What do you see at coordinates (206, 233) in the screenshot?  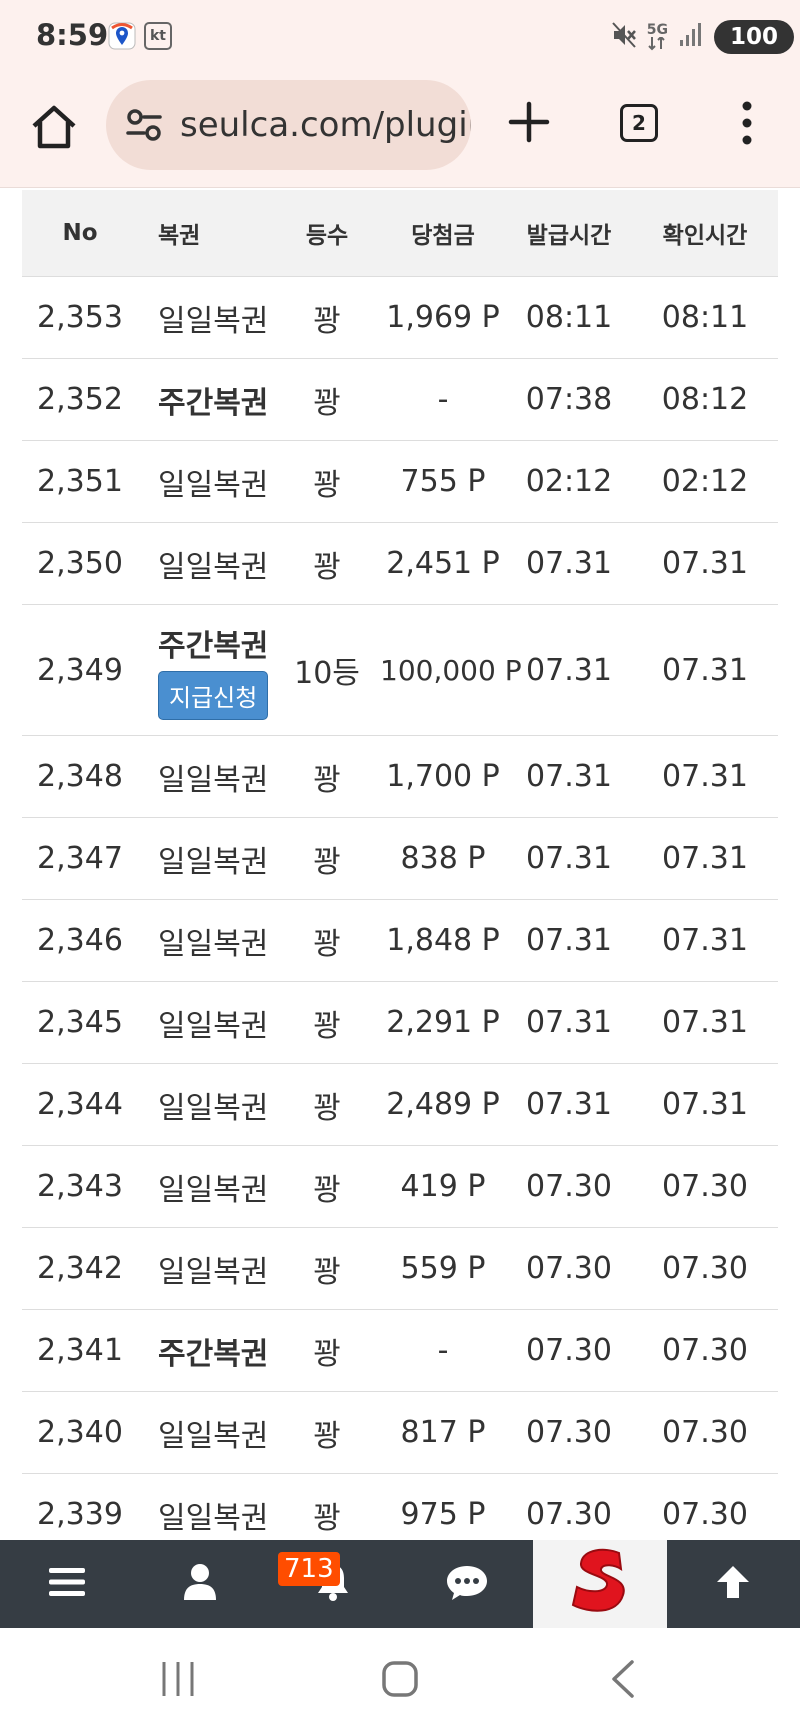 I see `header-lottery: 복권` at bounding box center [206, 233].